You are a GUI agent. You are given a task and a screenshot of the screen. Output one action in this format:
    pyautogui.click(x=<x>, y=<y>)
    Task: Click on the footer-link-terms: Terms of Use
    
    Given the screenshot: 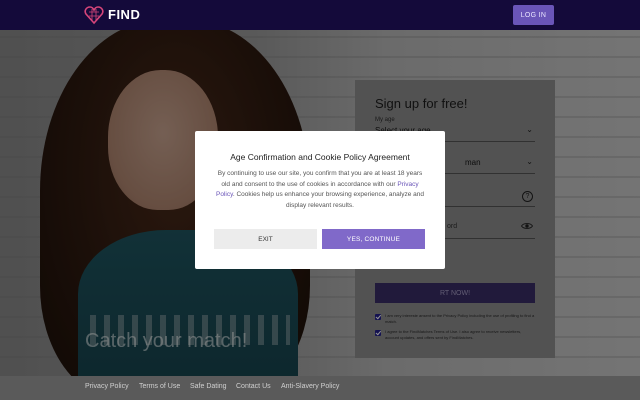 What is the action you would take?
    pyautogui.click(x=159, y=386)
    